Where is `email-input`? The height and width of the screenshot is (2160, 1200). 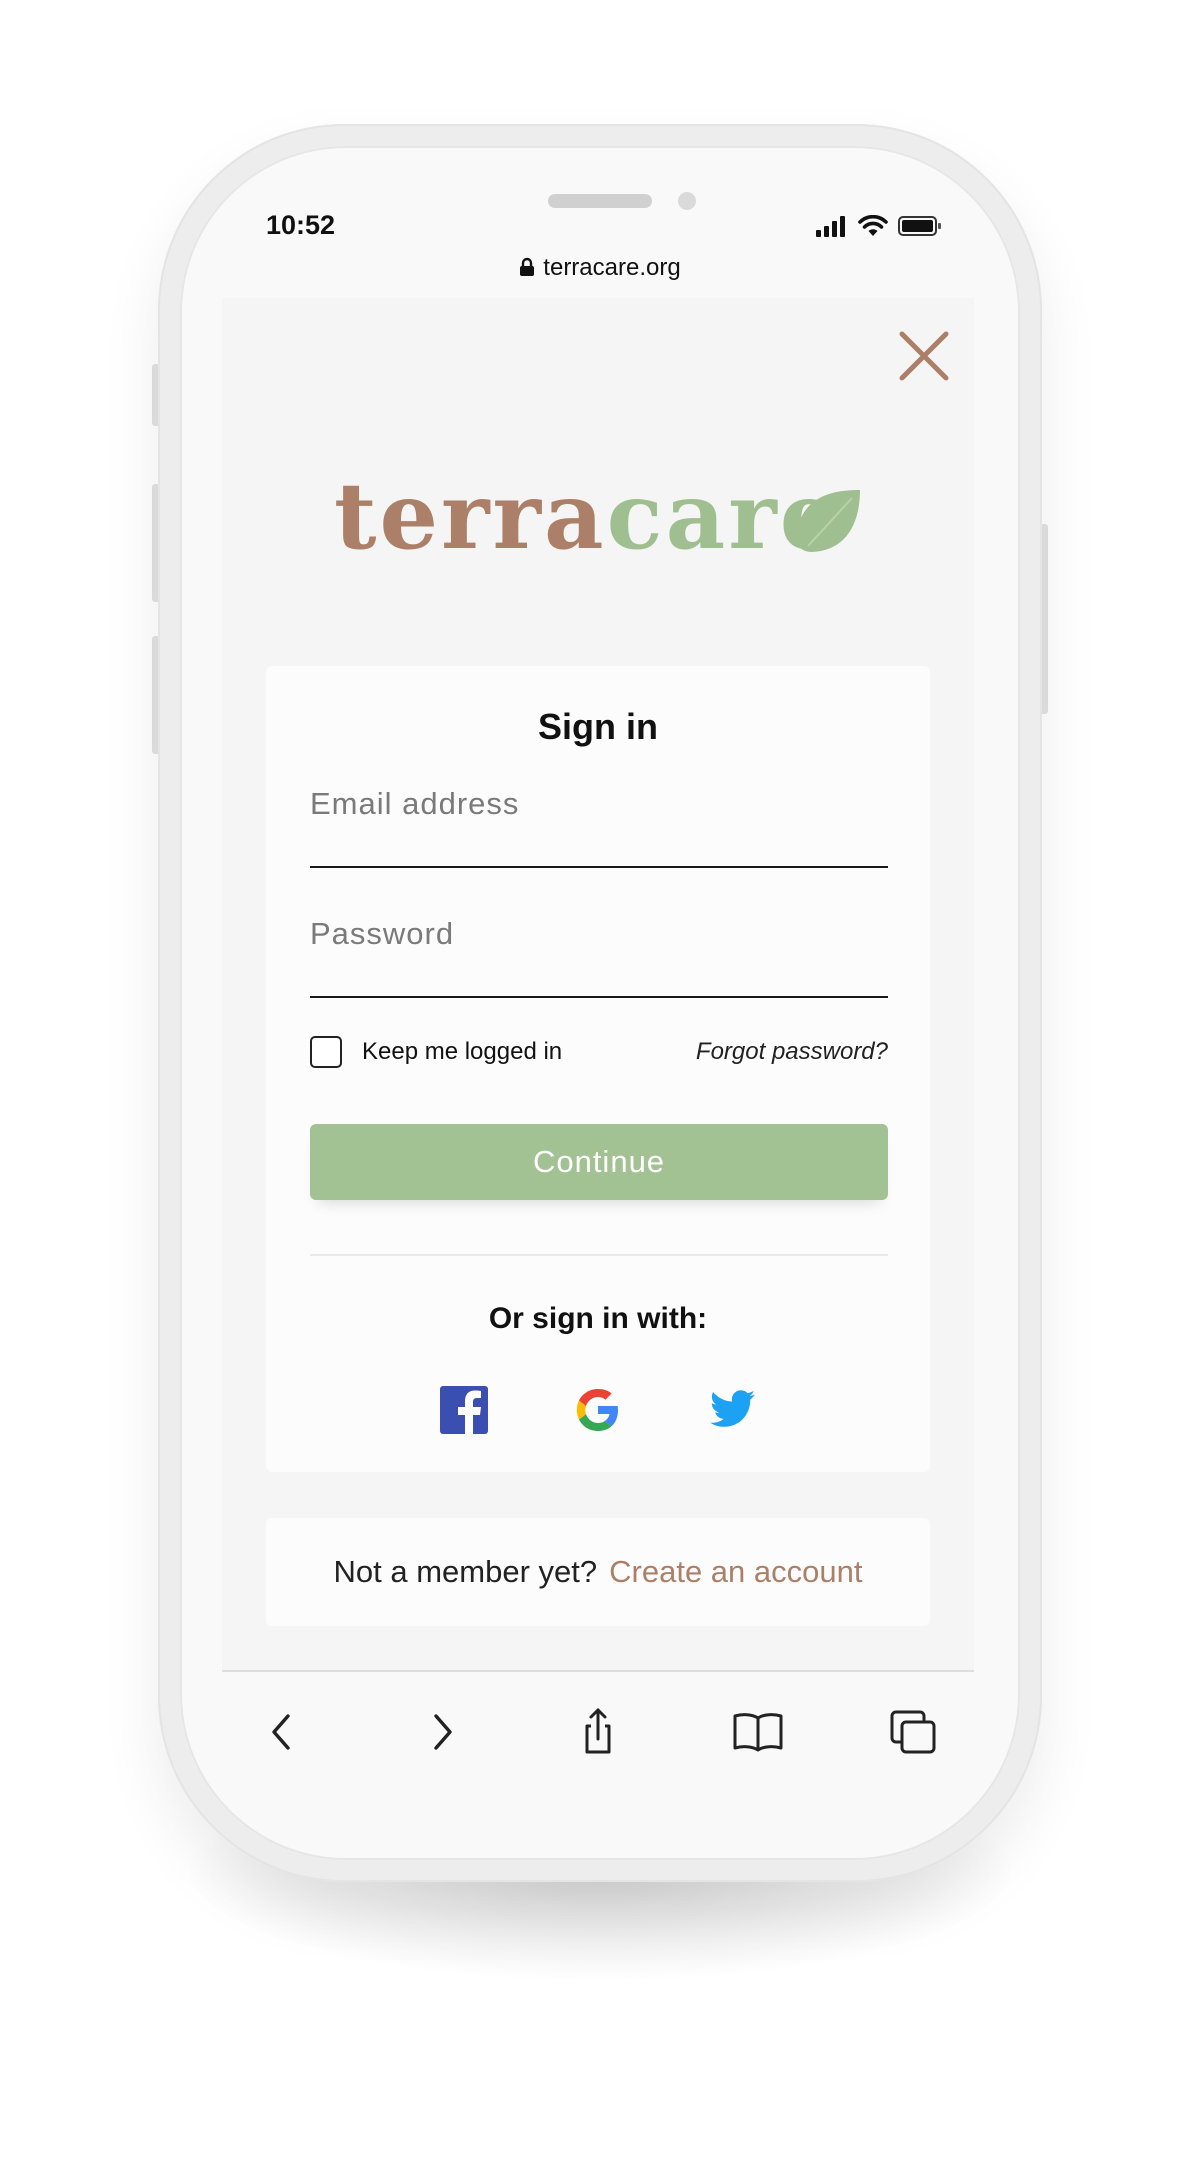 email-input is located at coordinates (599, 804).